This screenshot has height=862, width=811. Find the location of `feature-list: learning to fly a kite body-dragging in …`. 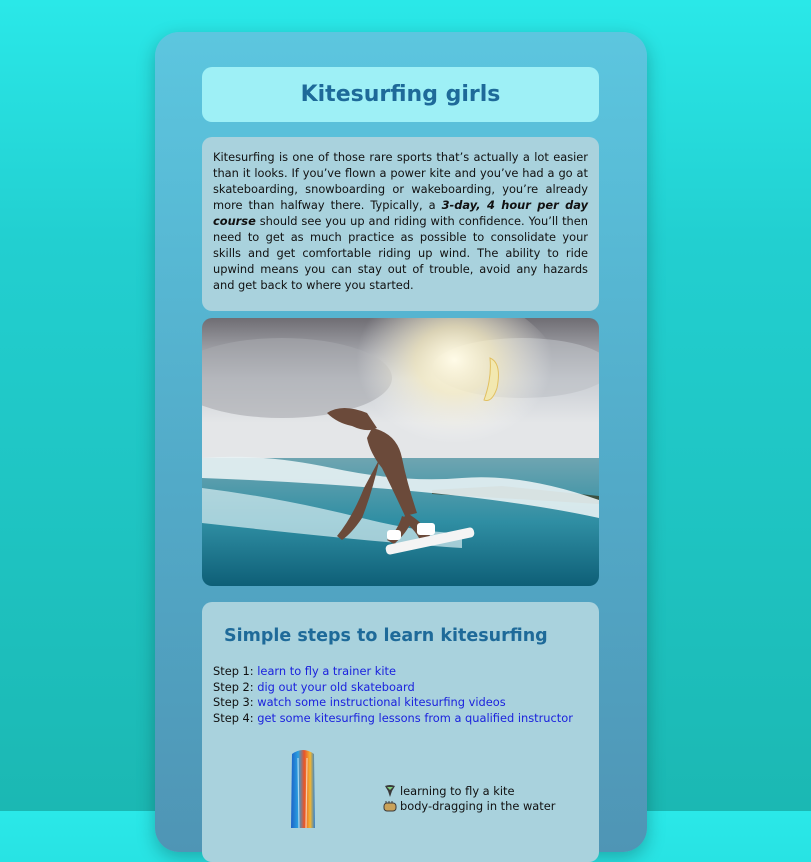

feature-list: learning to fly a kite body-dragging in … is located at coordinates (469, 799).